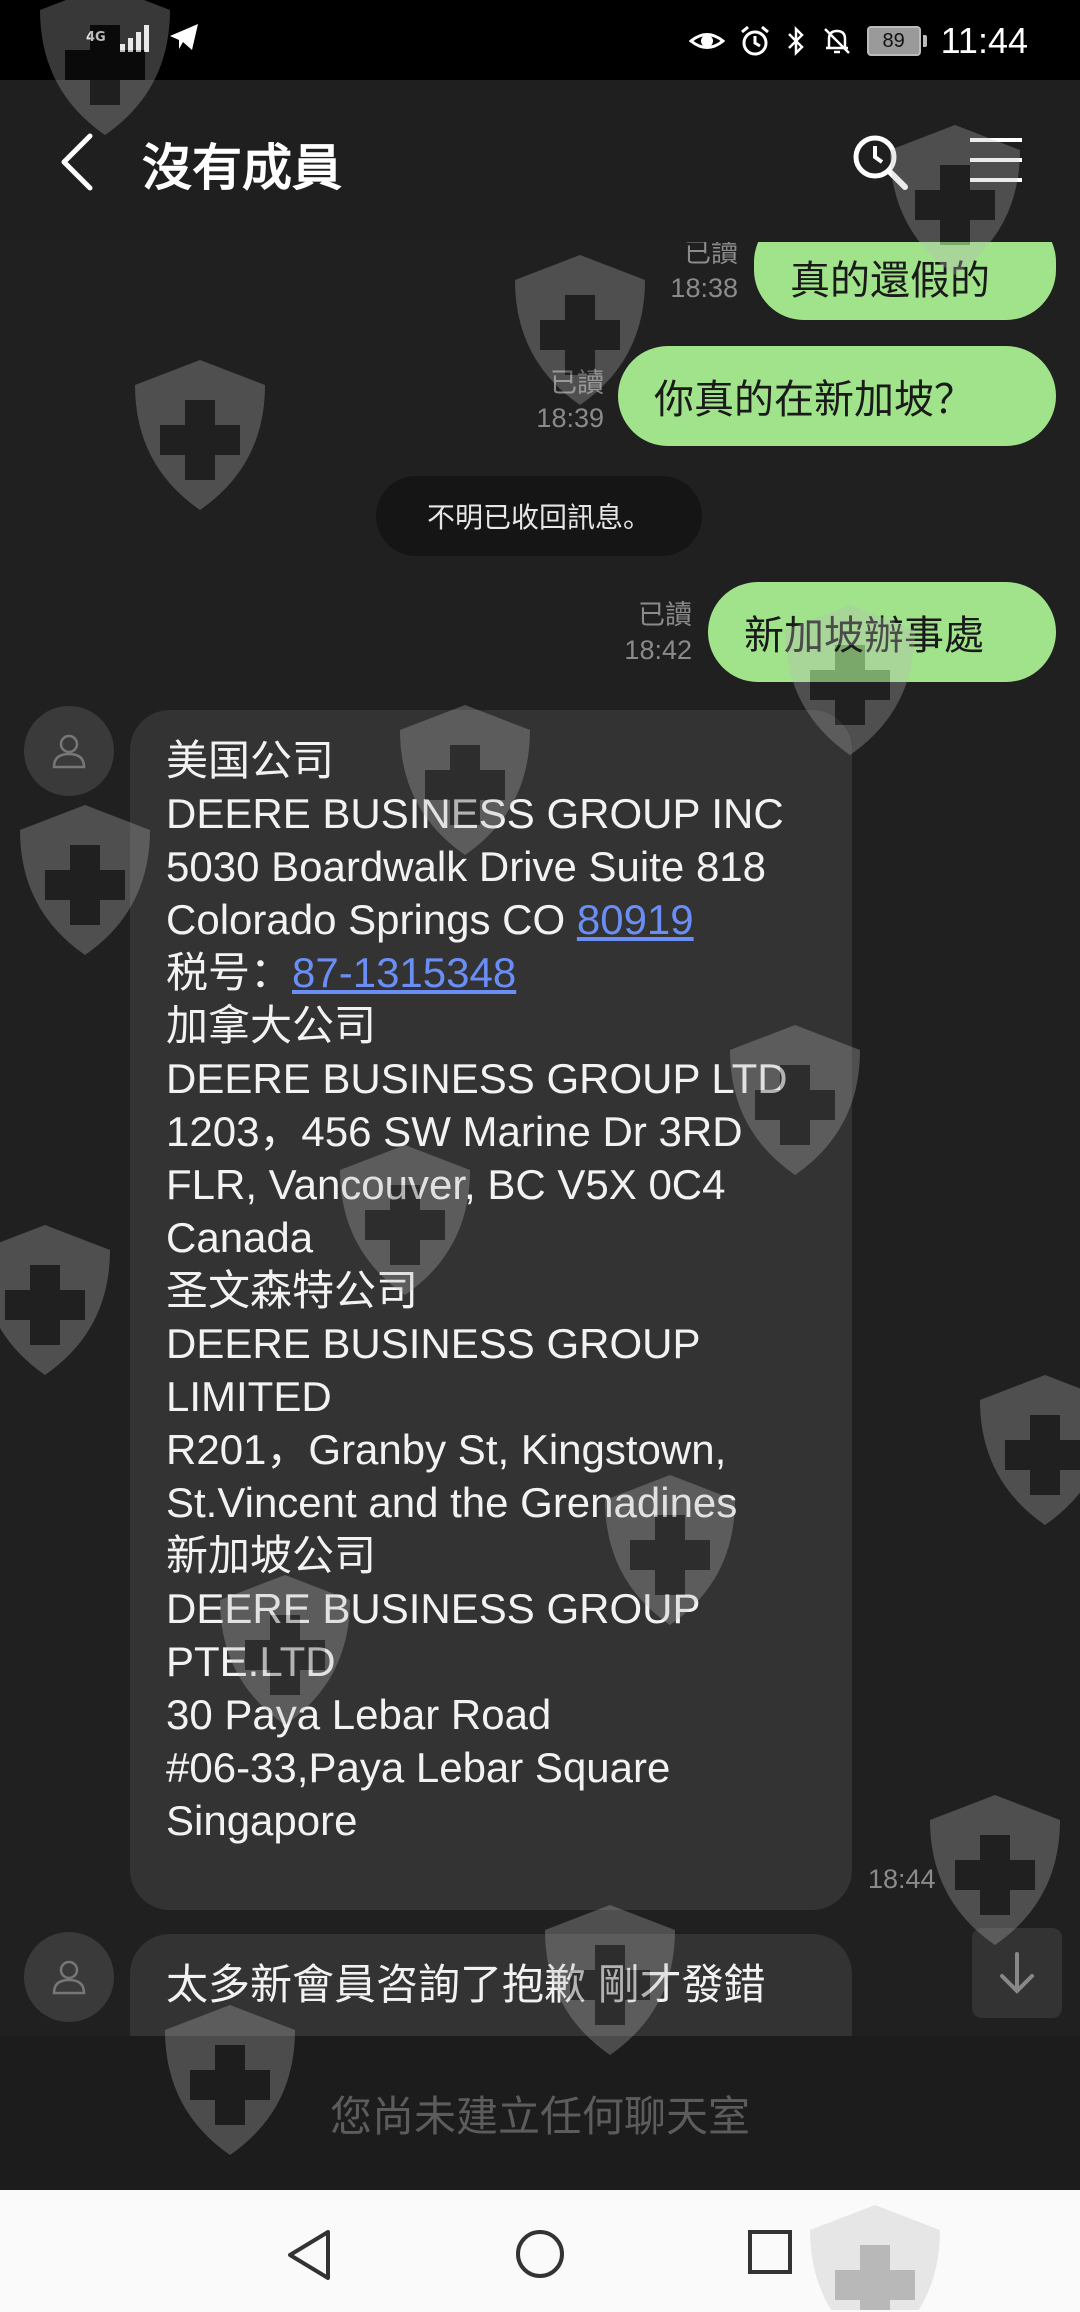 The image size is (1080, 2312). I want to click on message-text: 新加坡辦事處, so click(864, 636).